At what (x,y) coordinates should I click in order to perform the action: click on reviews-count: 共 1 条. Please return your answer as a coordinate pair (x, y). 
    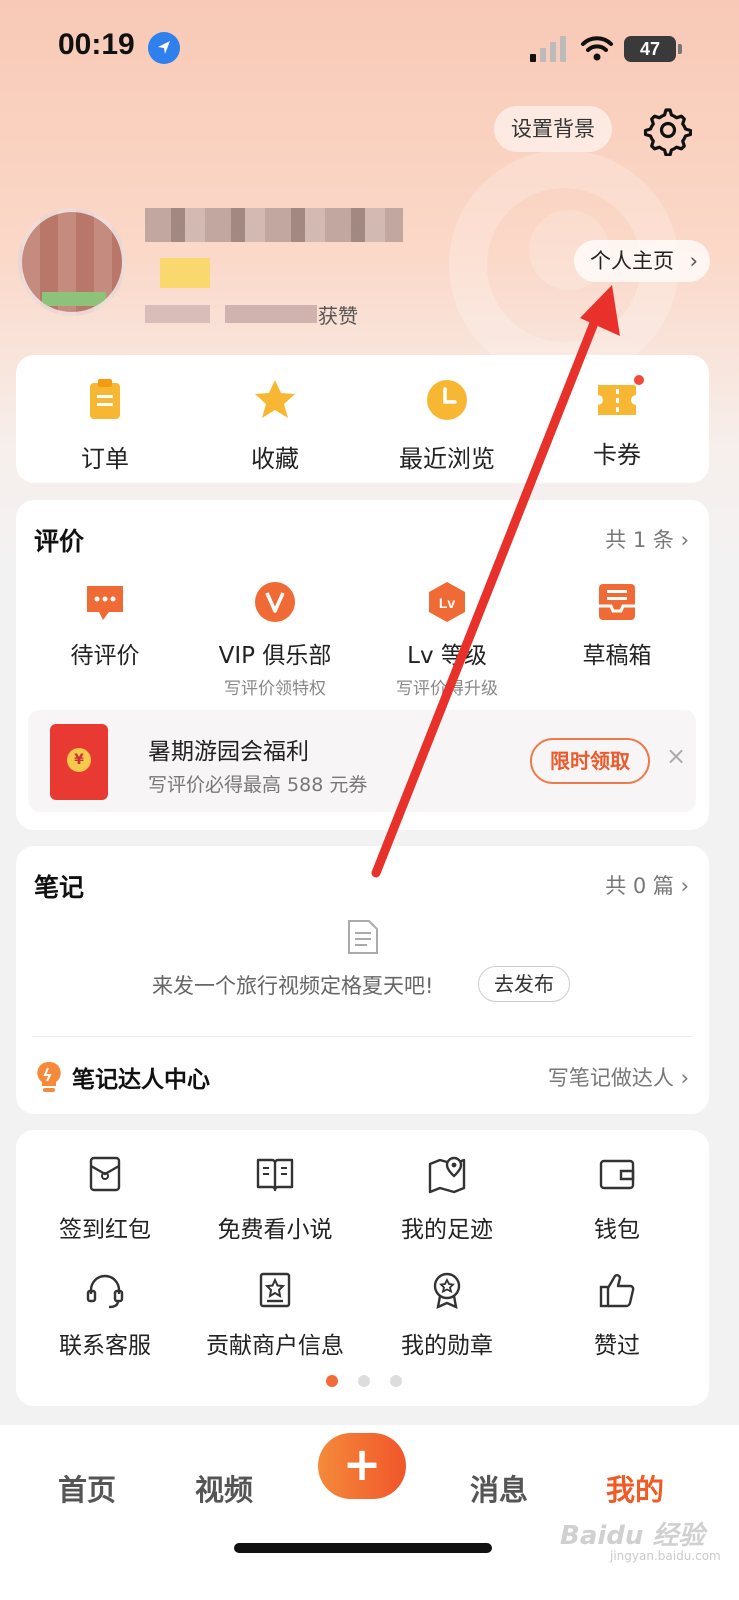
    Looking at the image, I should click on (639, 540).